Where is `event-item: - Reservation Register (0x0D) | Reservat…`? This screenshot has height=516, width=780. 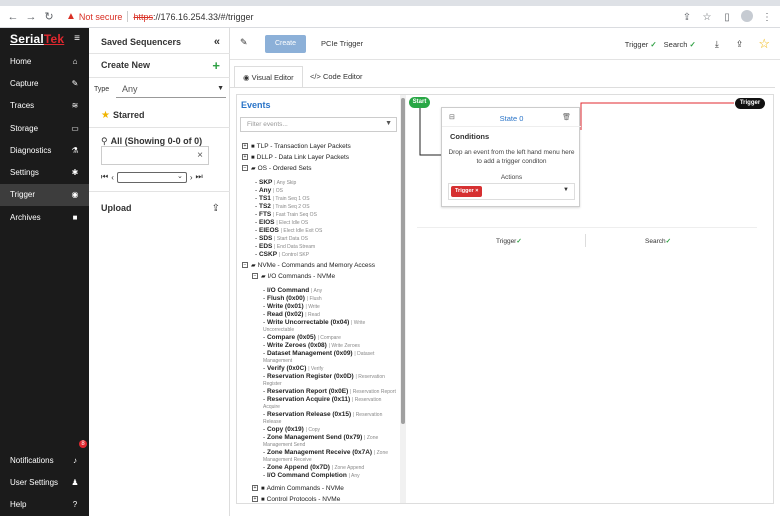
event-item: - Reservation Register (0x0D) | Reservat… is located at coordinates (324, 376).